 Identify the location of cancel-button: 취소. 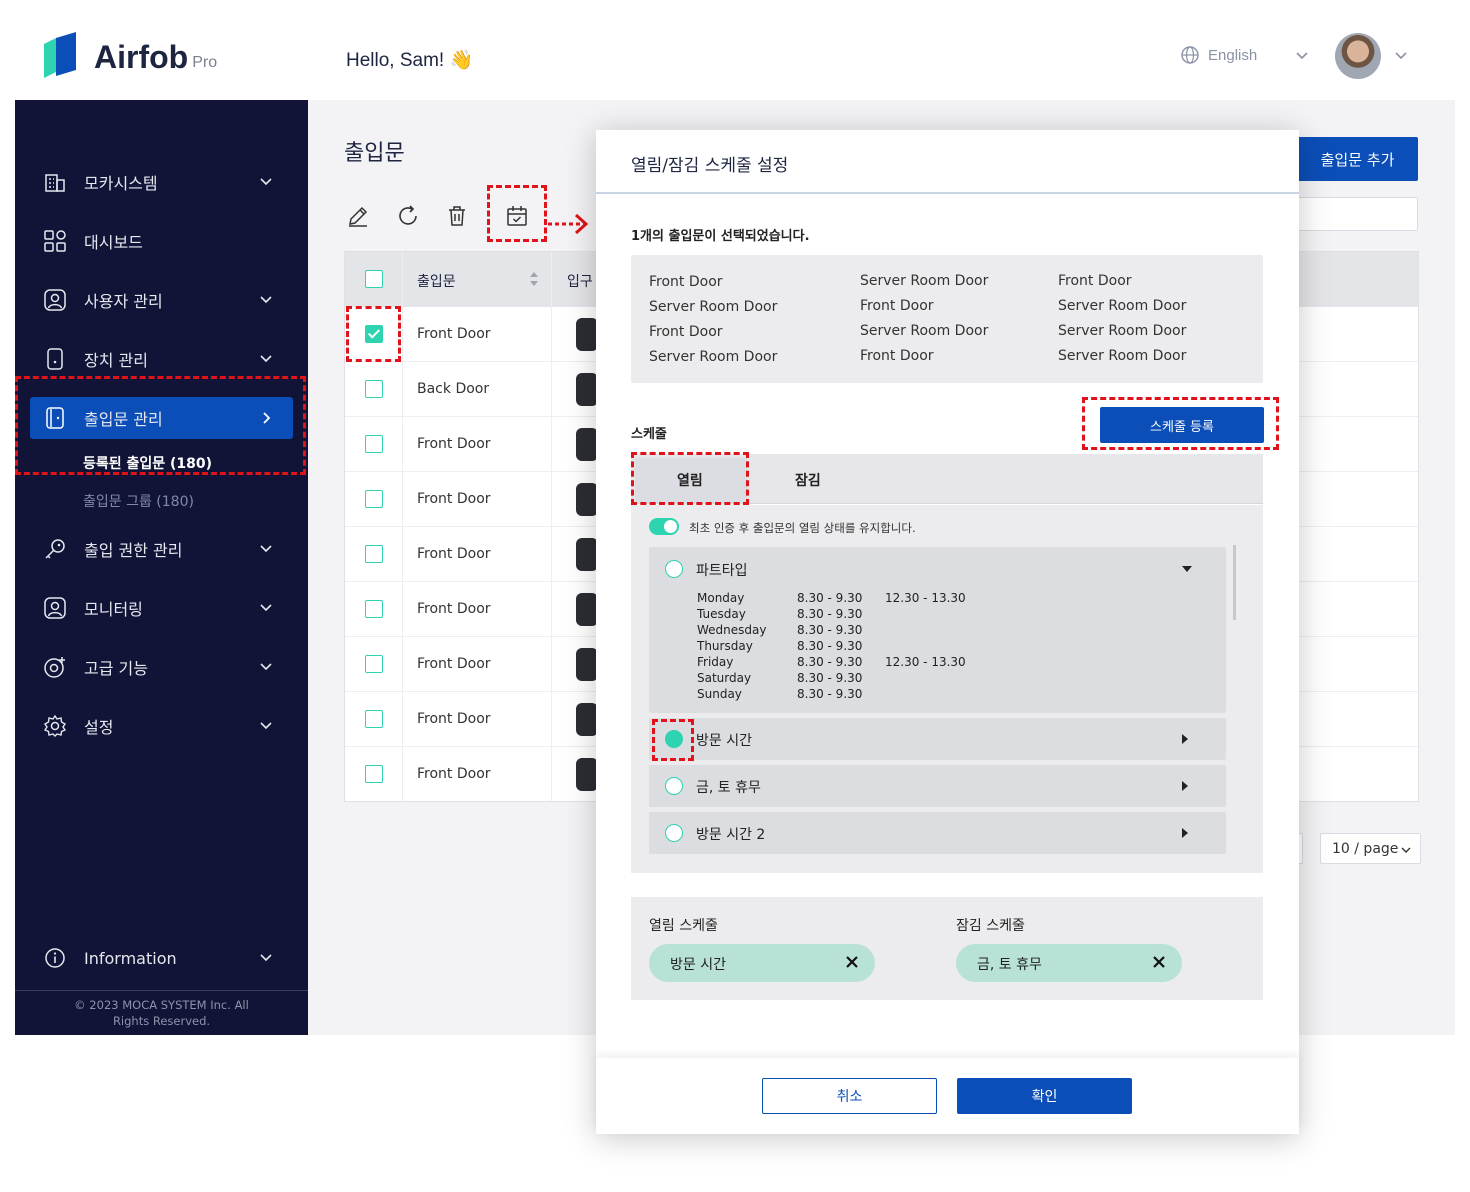
(849, 1096).